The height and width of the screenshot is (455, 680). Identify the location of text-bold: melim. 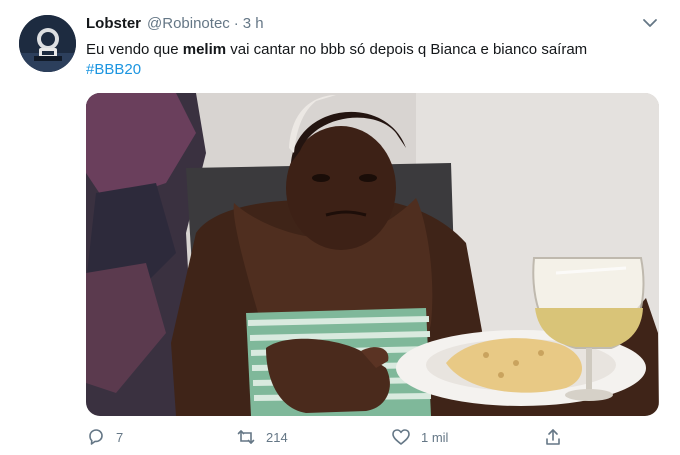
(204, 49).